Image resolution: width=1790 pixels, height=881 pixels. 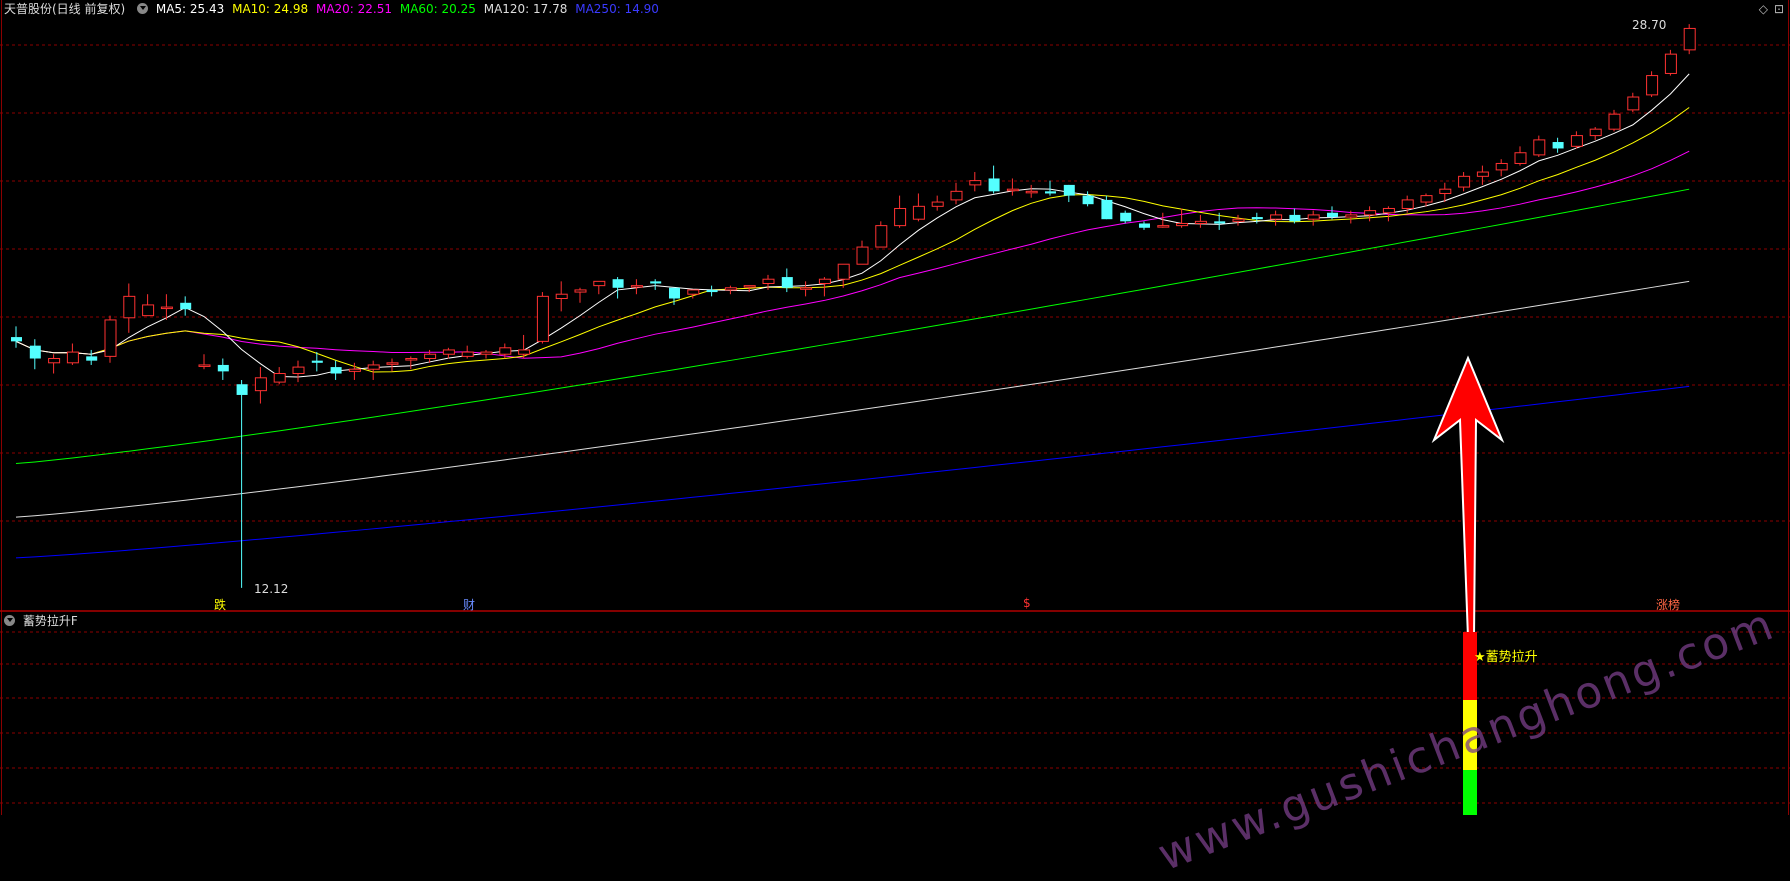 I want to click on indicator-header: 蓄势拉升F, so click(x=41, y=621).